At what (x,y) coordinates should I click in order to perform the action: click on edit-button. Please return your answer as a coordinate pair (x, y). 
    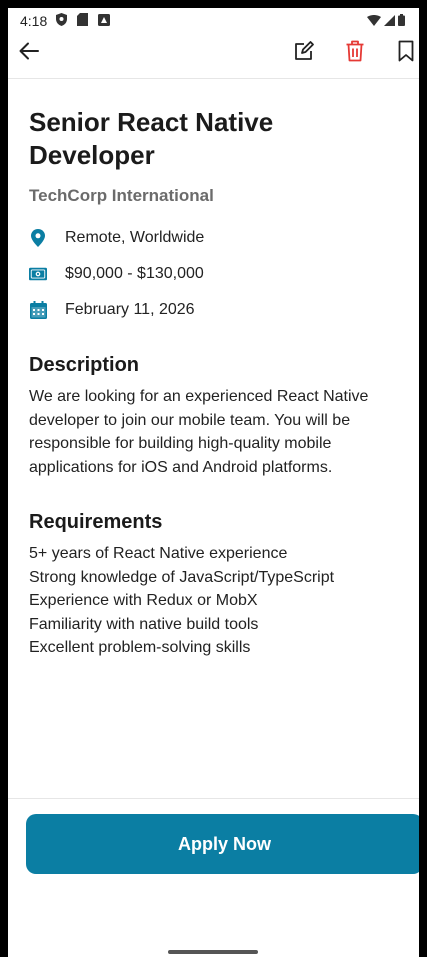
    Looking at the image, I should click on (304, 53).